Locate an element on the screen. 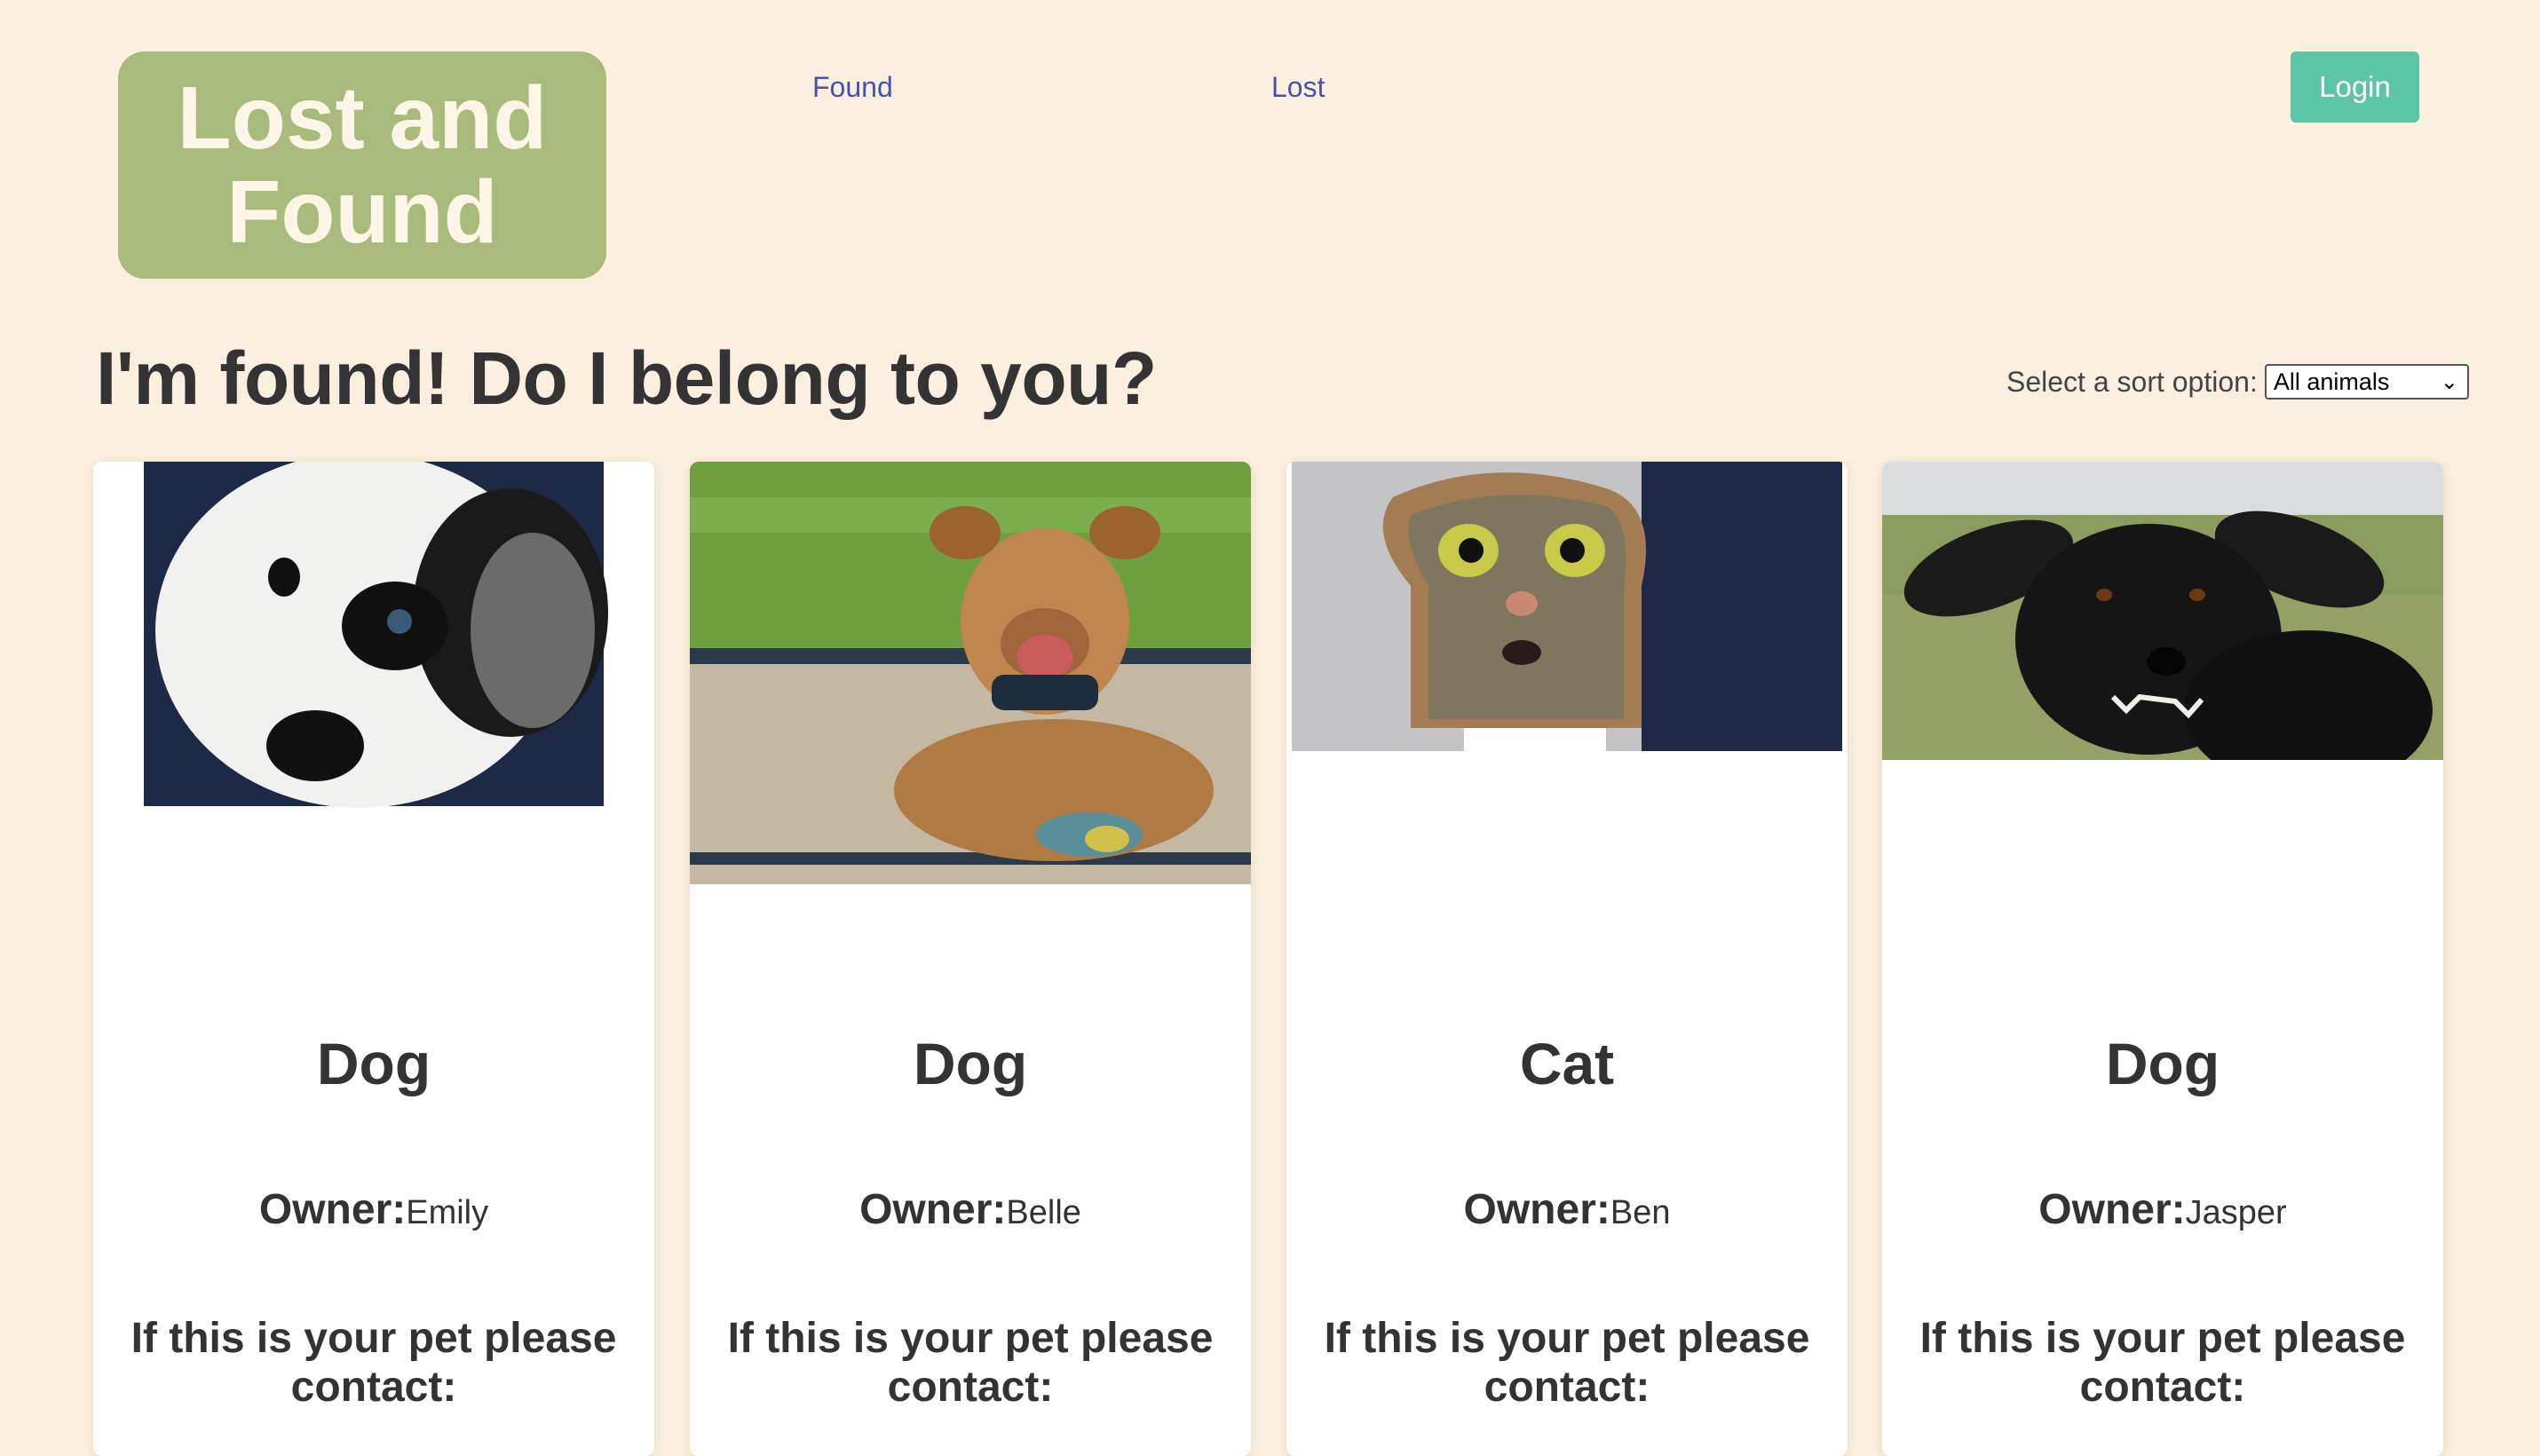 Image resolution: width=2540 pixels, height=1456 pixels. sort-label: Select a sort option: is located at coordinates (2132, 381).